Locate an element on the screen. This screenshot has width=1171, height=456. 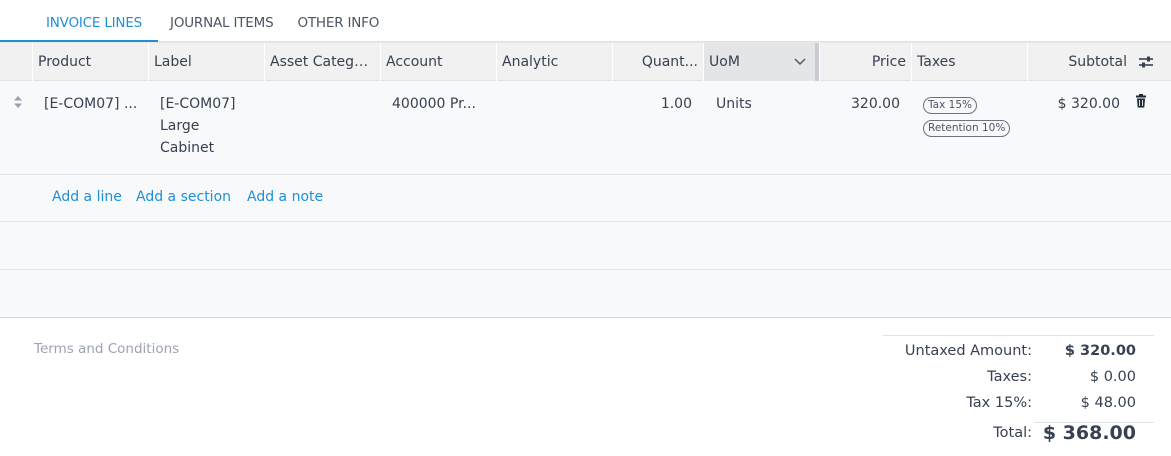
totals-row-taxes: Taxes: $ 0.00 is located at coordinates (1018, 381).